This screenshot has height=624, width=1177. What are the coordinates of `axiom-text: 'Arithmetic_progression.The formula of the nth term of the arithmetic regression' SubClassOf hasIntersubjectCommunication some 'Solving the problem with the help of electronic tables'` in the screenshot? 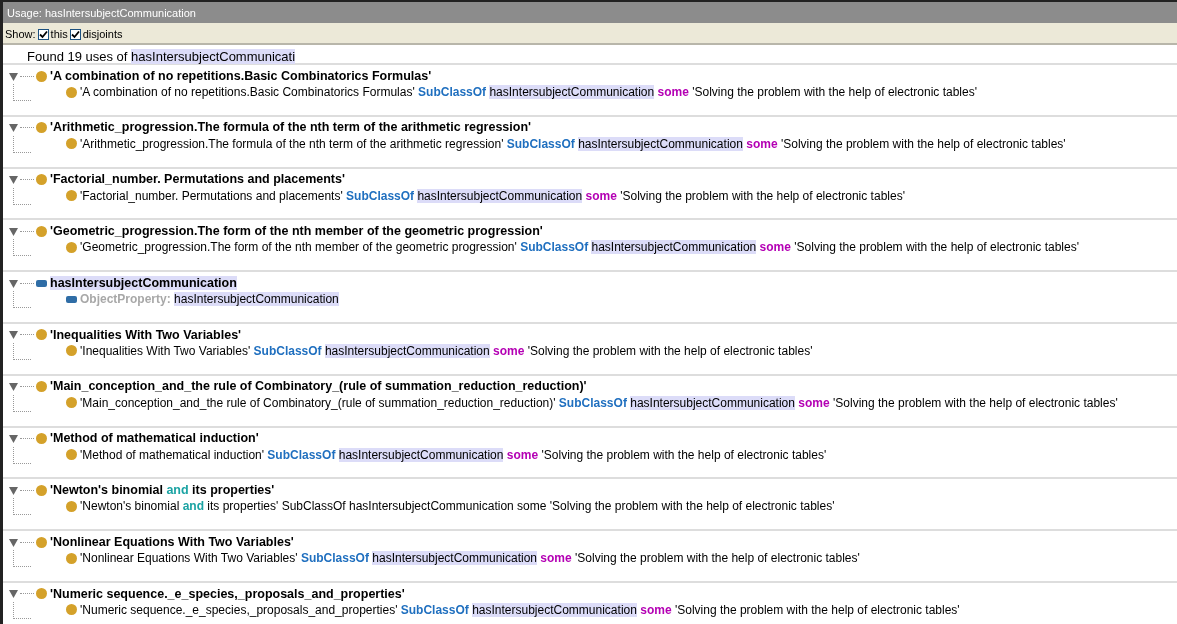 It's located at (573, 144).